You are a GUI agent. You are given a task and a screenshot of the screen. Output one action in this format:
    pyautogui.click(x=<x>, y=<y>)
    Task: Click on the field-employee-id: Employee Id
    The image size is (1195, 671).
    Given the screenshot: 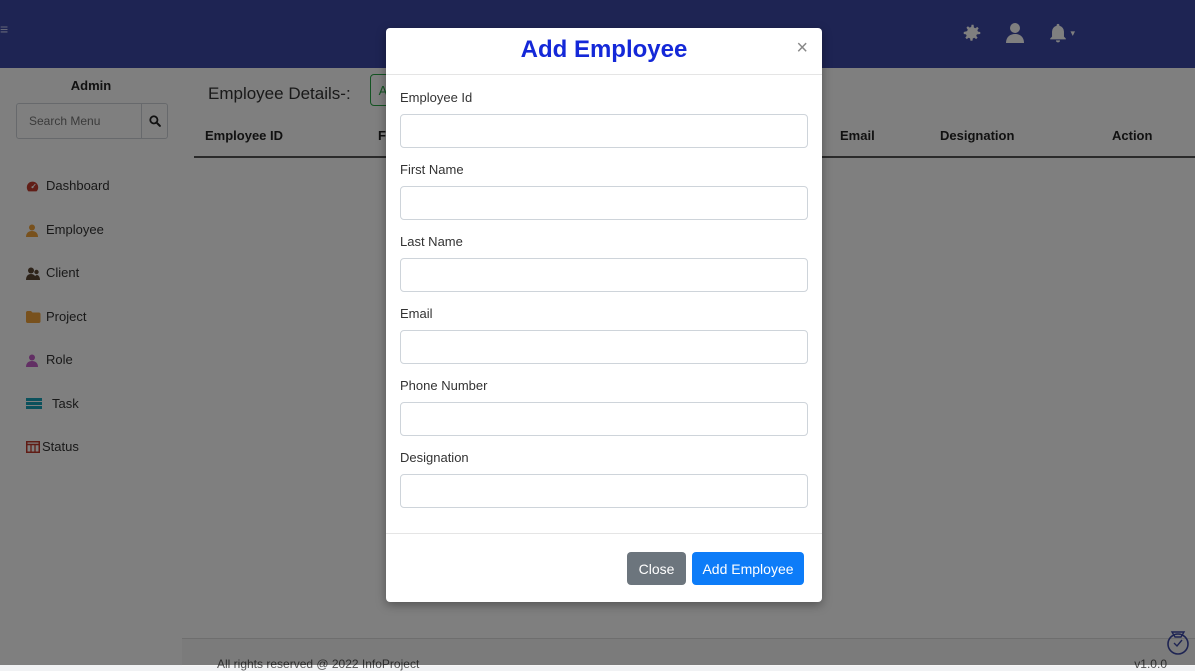 What is the action you would take?
    pyautogui.click(x=604, y=126)
    